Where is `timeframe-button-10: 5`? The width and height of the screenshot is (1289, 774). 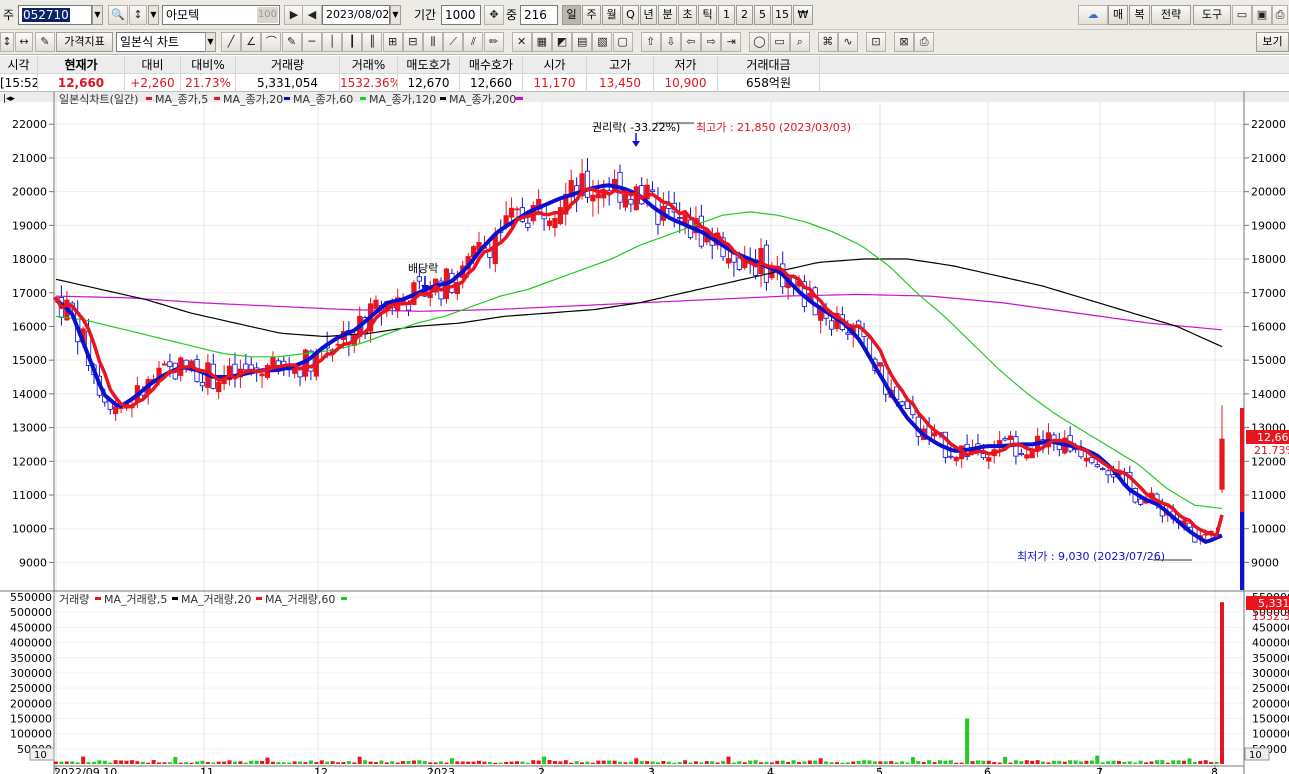 timeframe-button-10: 5 is located at coordinates (762, 15).